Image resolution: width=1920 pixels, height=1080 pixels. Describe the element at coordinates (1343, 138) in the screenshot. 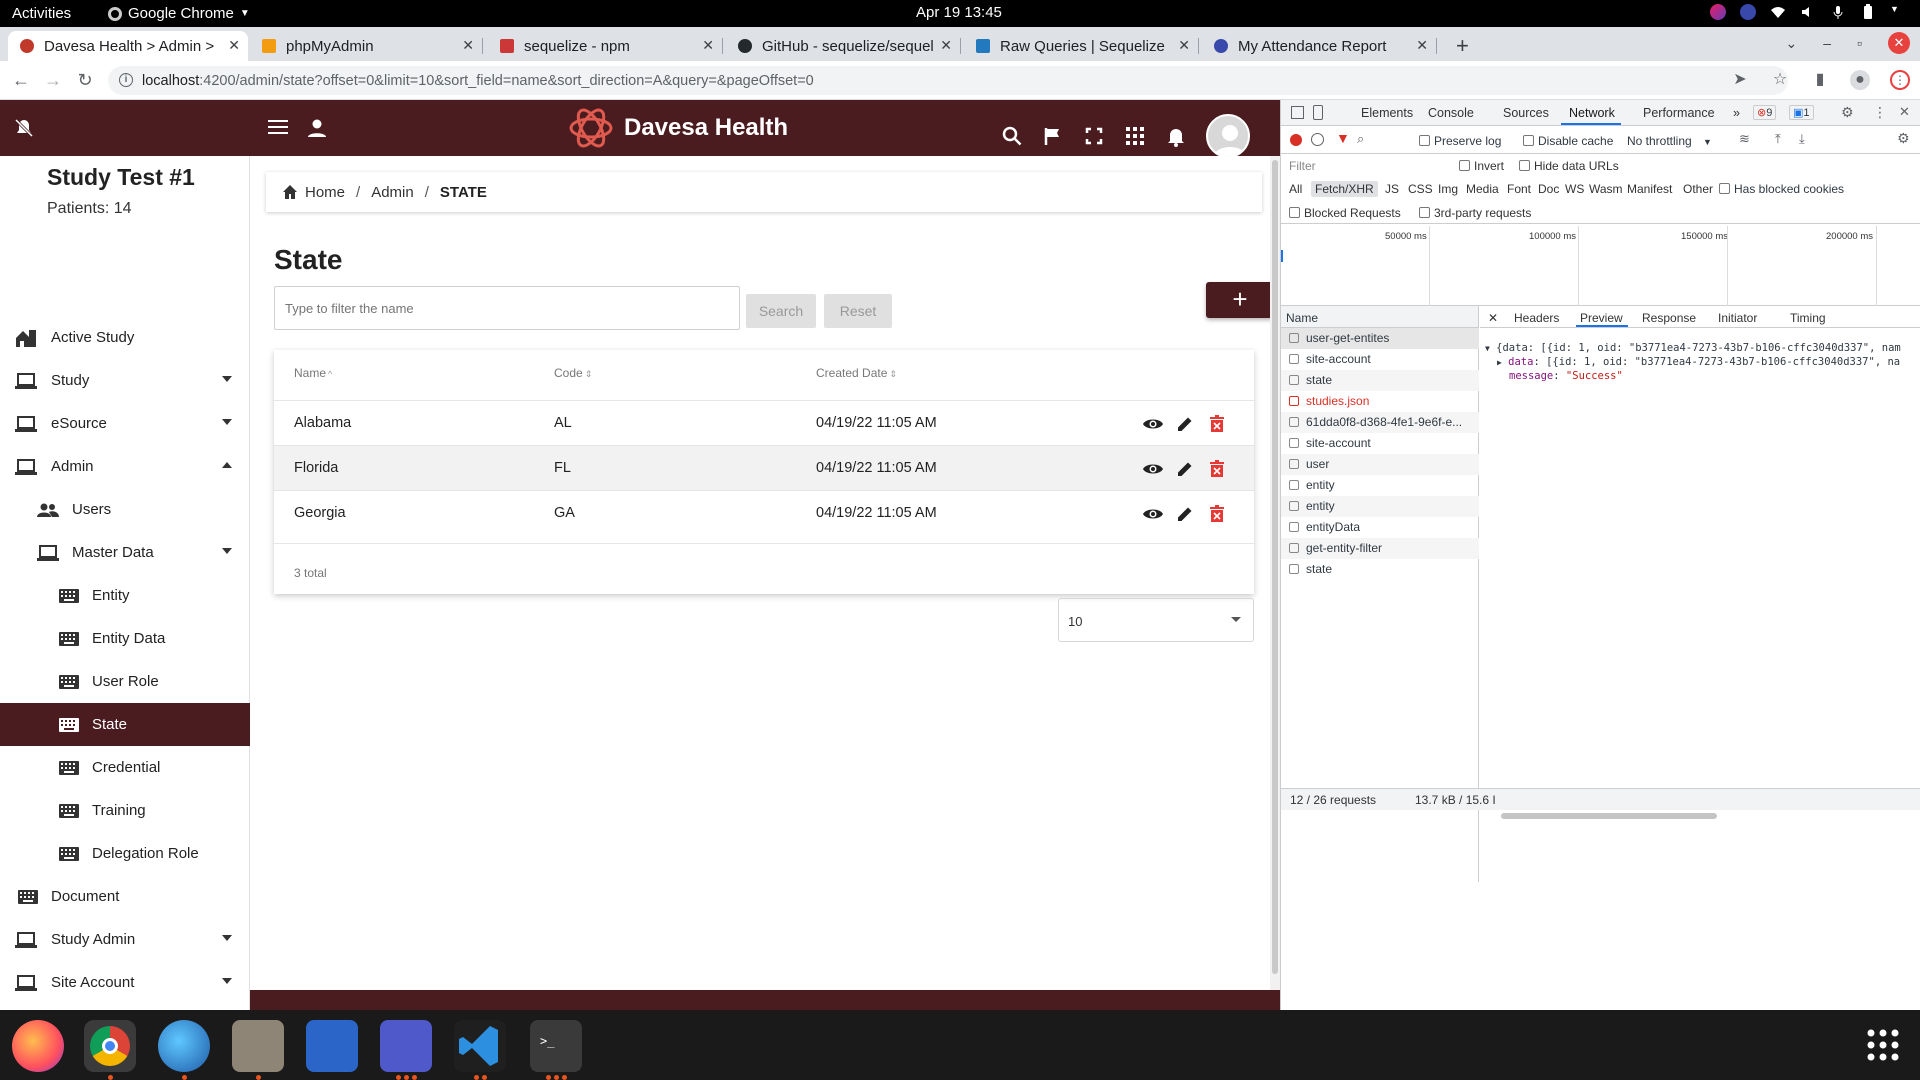

I see `filter-funnel-icon: ▼` at that location.